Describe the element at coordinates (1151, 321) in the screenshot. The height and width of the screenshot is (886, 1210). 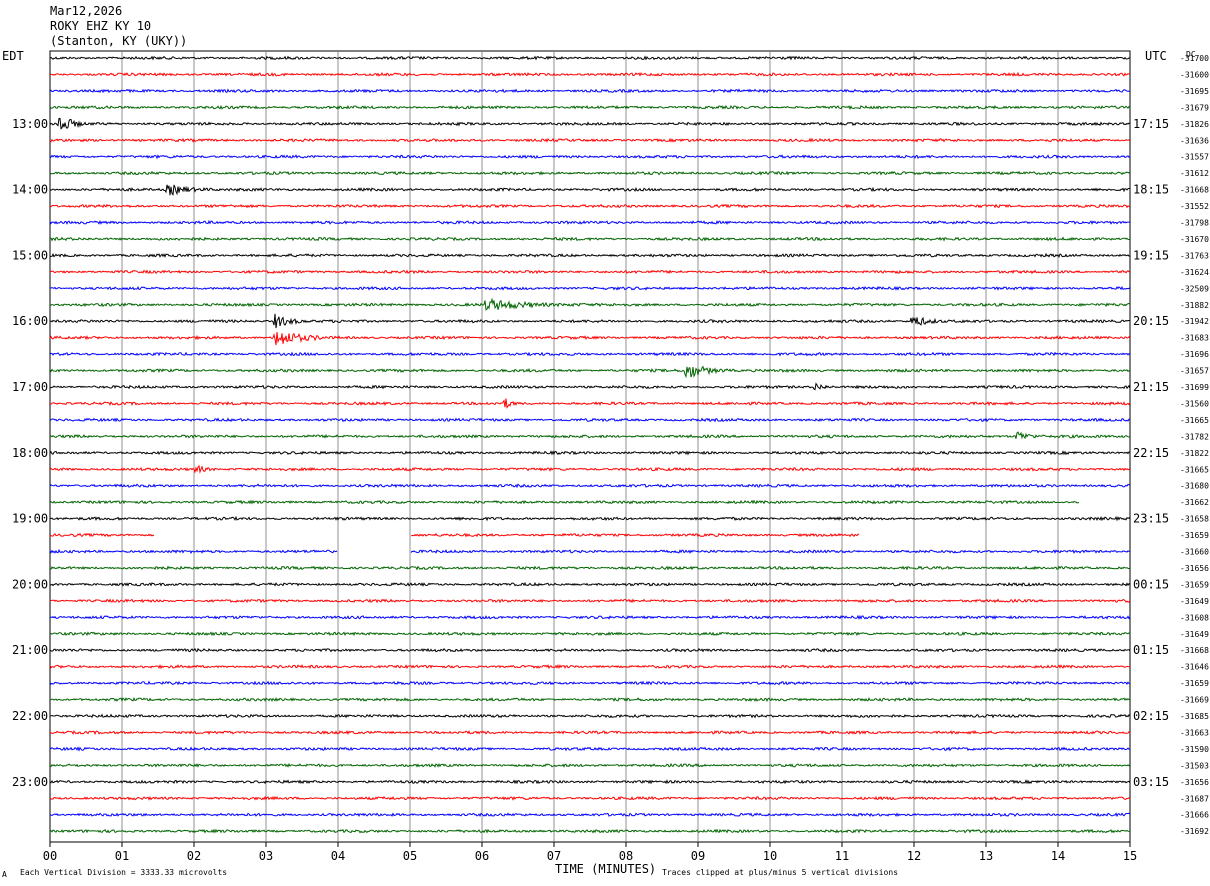
I see `right-hour-label: 20:15` at that location.